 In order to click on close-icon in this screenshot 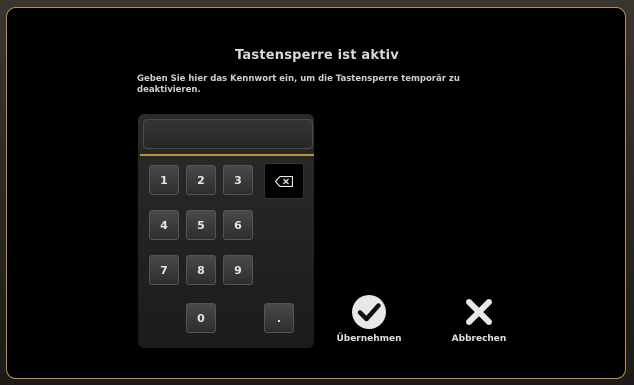, I will do `click(479, 312)`.